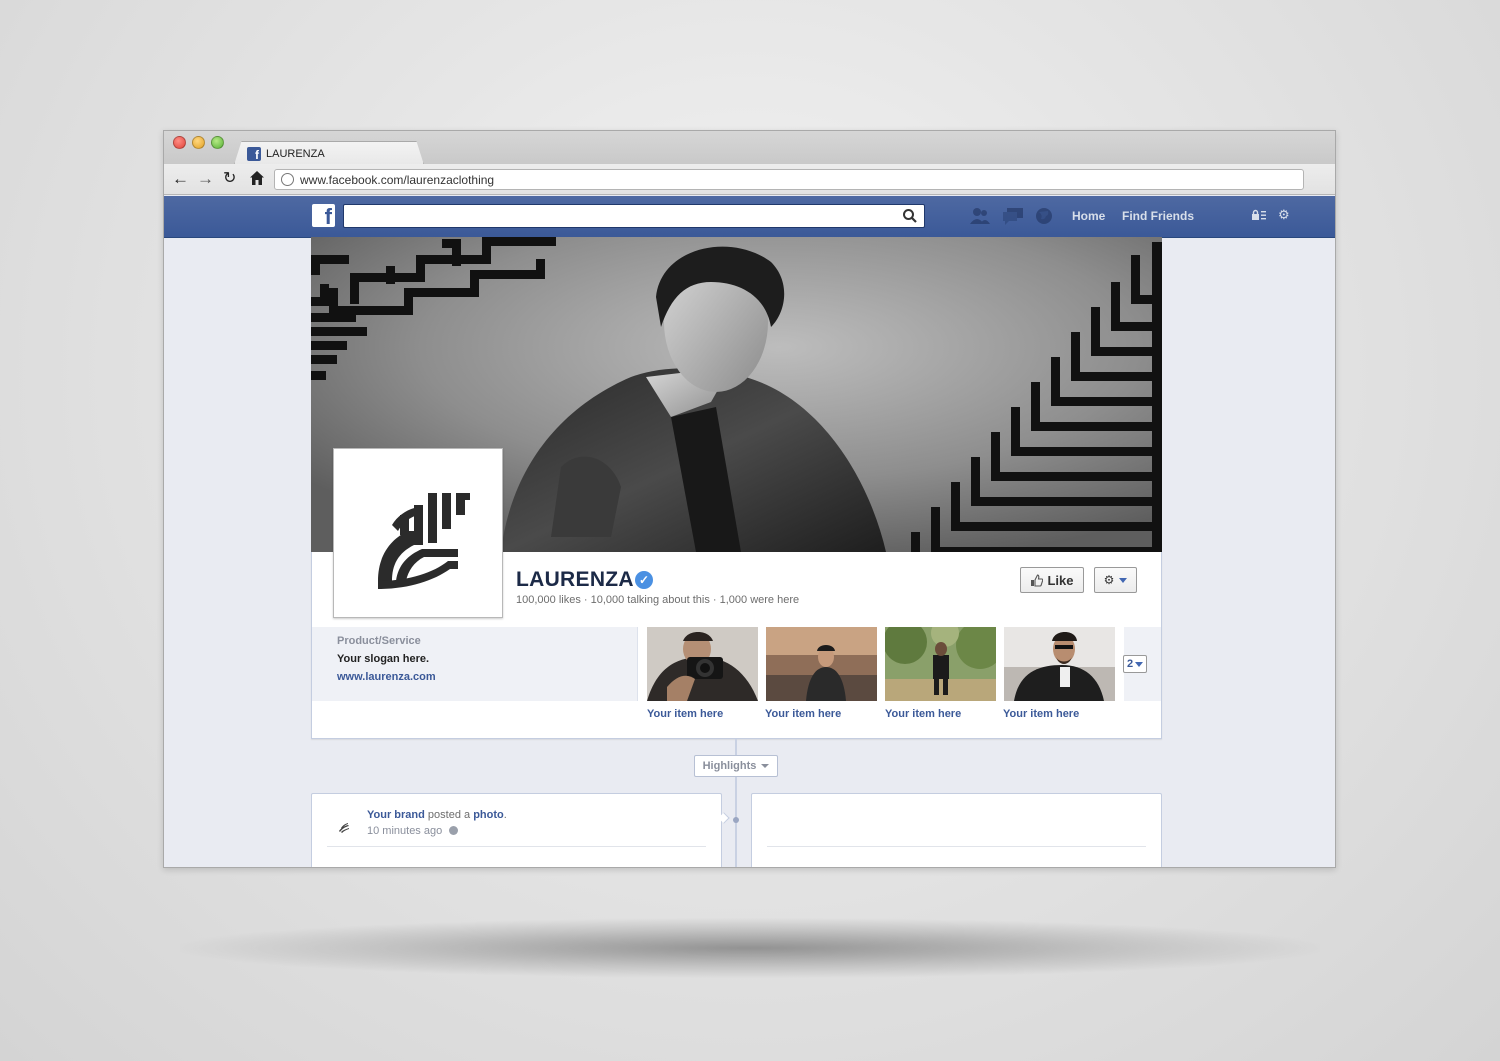  What do you see at coordinates (1284, 215) in the screenshot?
I see `settings-gear-icon: ⚙` at bounding box center [1284, 215].